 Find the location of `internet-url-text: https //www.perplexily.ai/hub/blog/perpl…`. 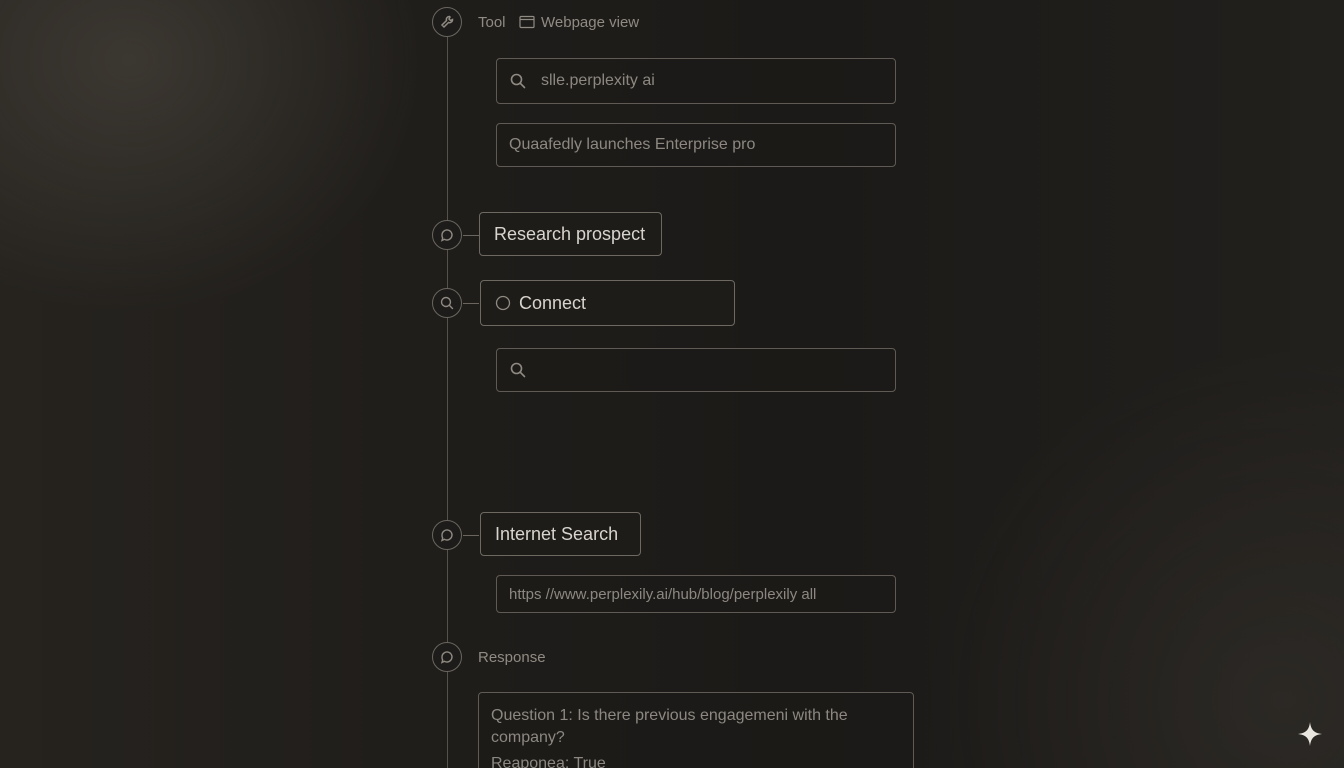

internet-url-text: https //www.perplexily.ai/hub/blog/perpl… is located at coordinates (663, 594).